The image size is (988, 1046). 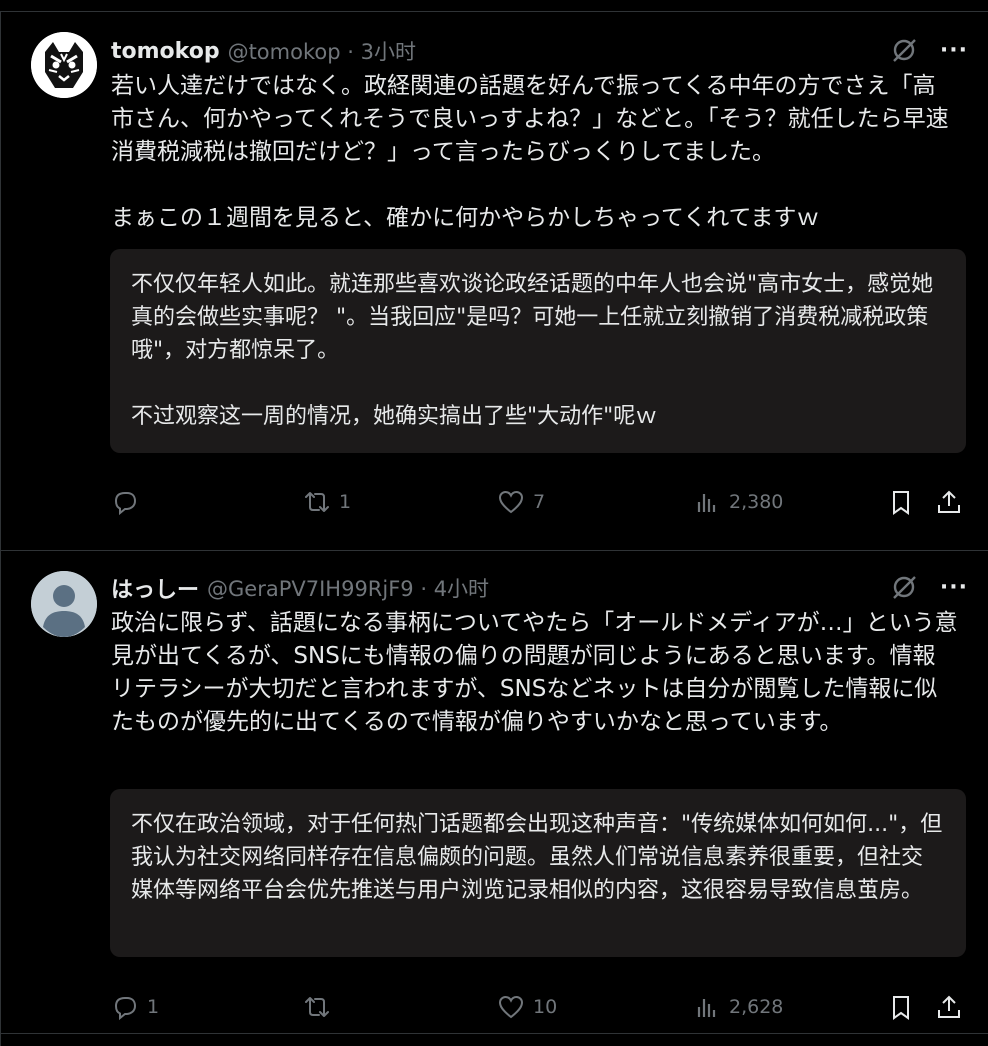 I want to click on tiger-avatar-icon, so click(x=64, y=65).